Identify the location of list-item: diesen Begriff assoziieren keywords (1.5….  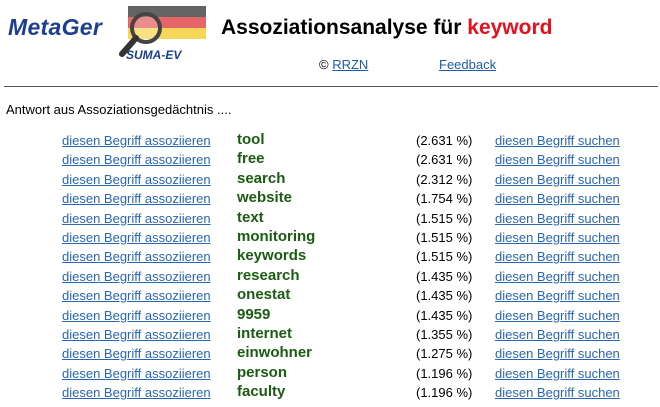
(330, 256).